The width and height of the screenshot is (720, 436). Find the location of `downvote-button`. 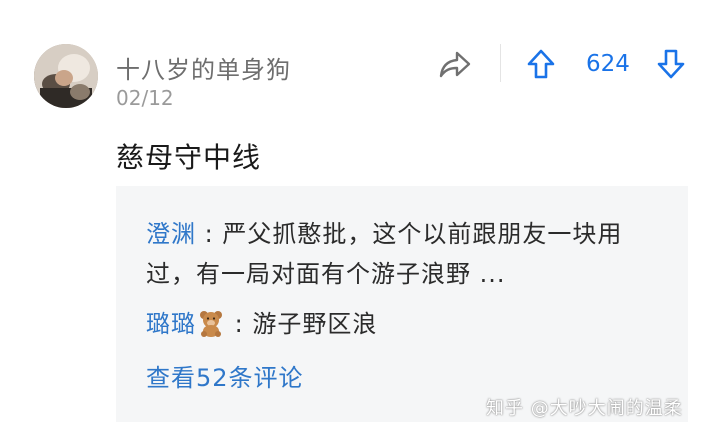

downvote-button is located at coordinates (671, 64).